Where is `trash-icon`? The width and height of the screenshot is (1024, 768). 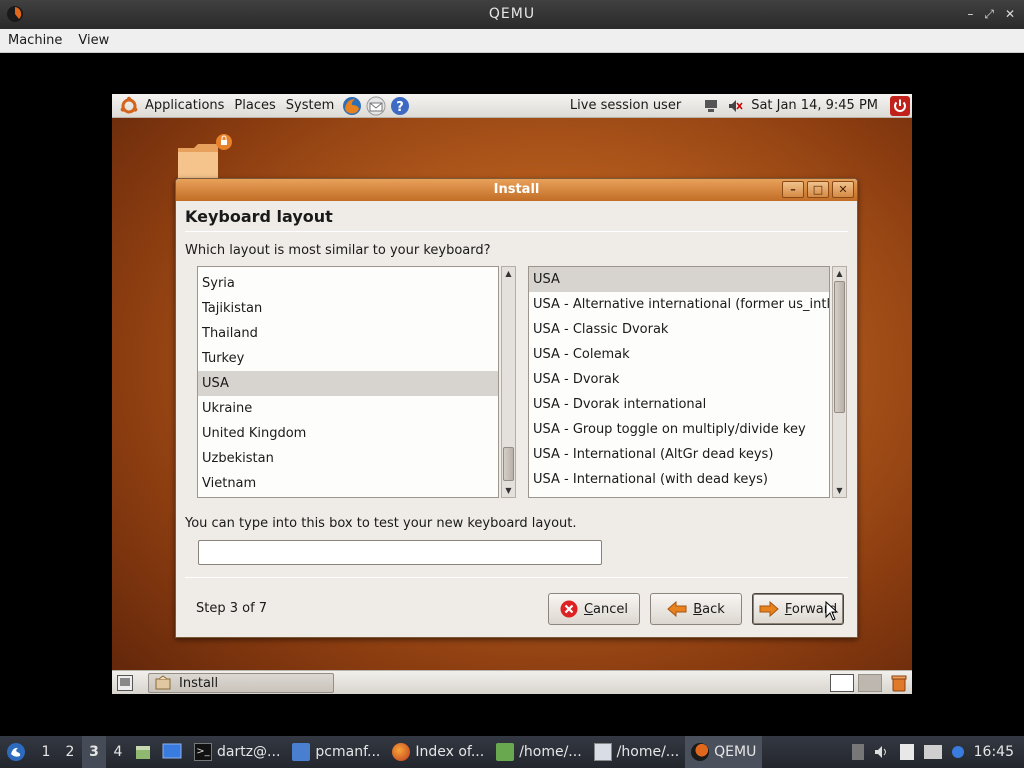
trash-icon is located at coordinates (899, 683).